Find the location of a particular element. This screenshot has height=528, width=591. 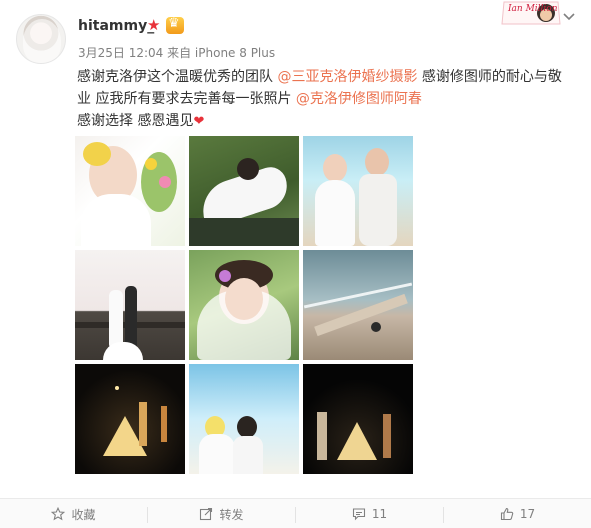

repost-button: 转发 is located at coordinates (221, 513).